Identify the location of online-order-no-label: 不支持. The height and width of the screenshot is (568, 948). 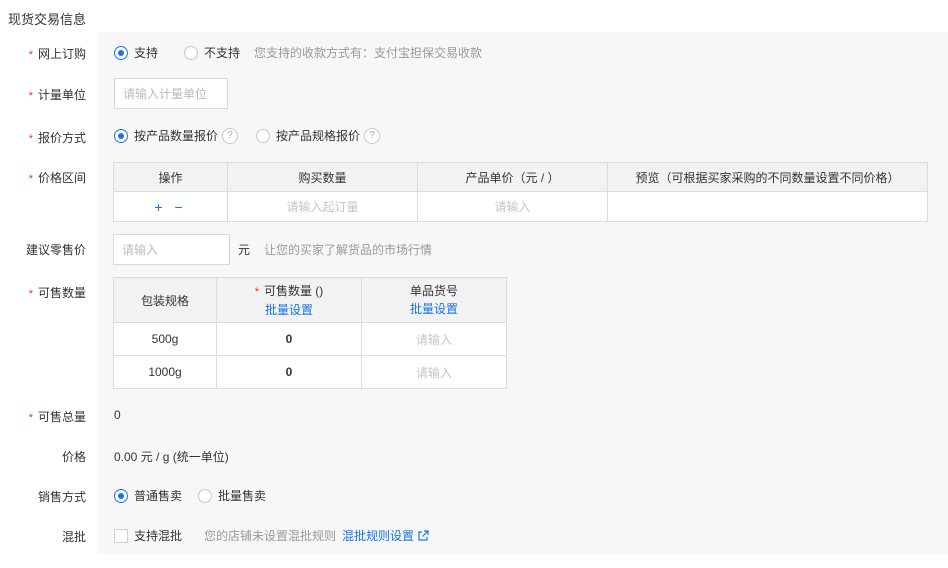
(222, 52).